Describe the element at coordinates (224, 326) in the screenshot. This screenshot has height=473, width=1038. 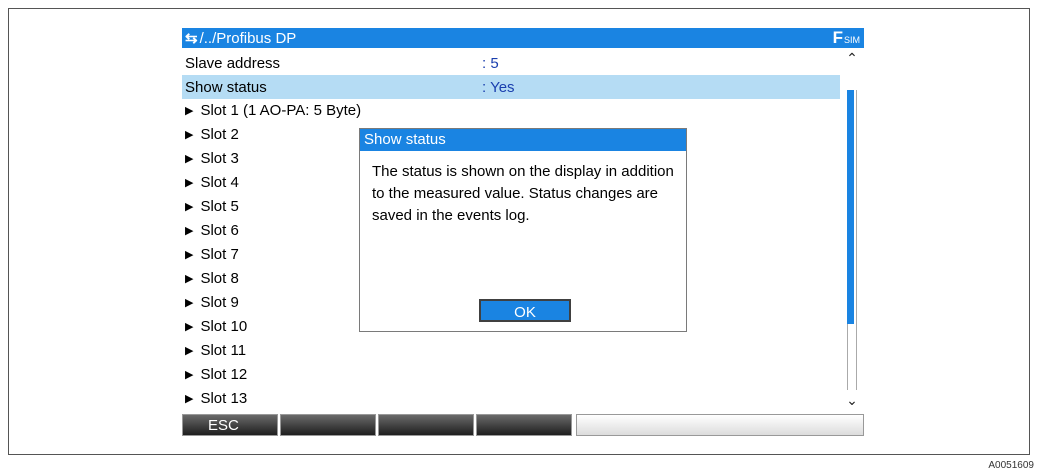
I see `slot-label: Slot 10` at that location.